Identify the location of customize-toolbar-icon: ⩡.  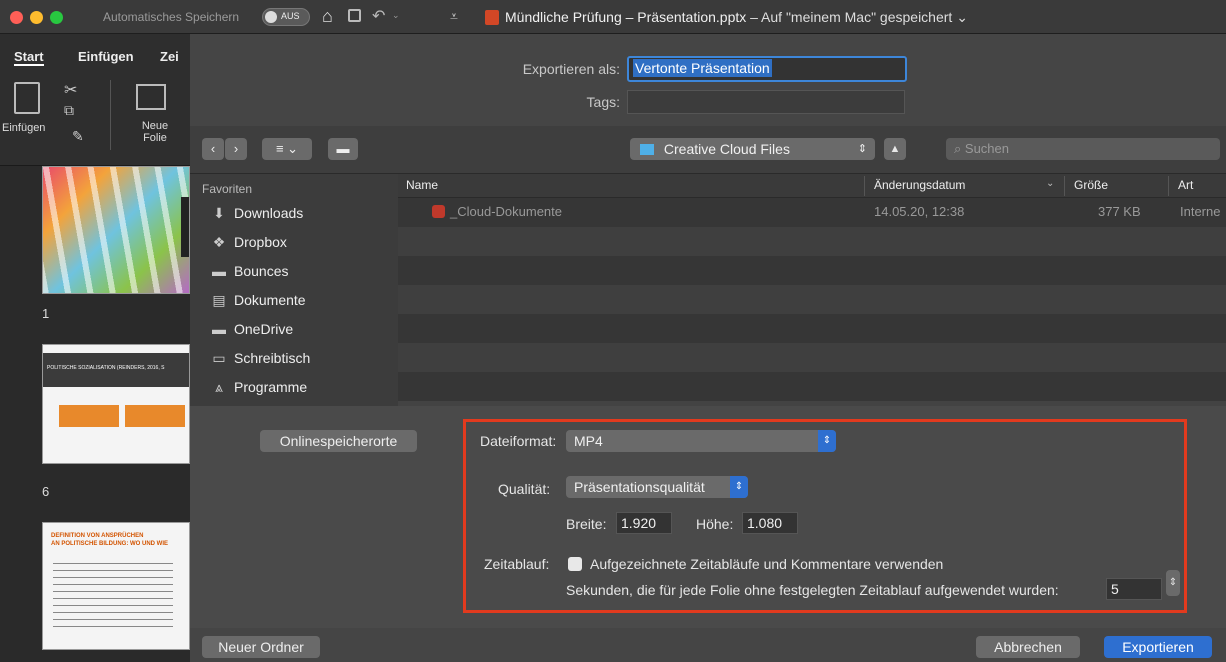
(454, 16).